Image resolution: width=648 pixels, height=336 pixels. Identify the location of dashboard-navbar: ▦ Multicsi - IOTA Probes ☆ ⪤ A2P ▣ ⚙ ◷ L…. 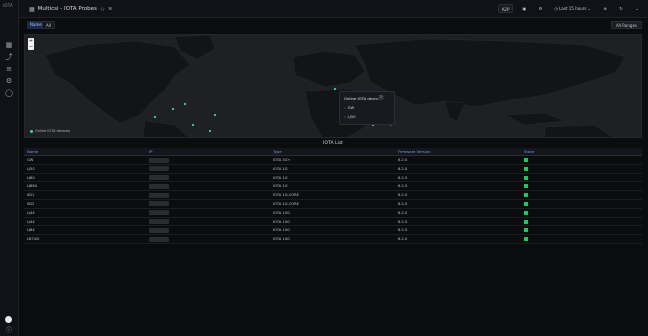
(333, 9).